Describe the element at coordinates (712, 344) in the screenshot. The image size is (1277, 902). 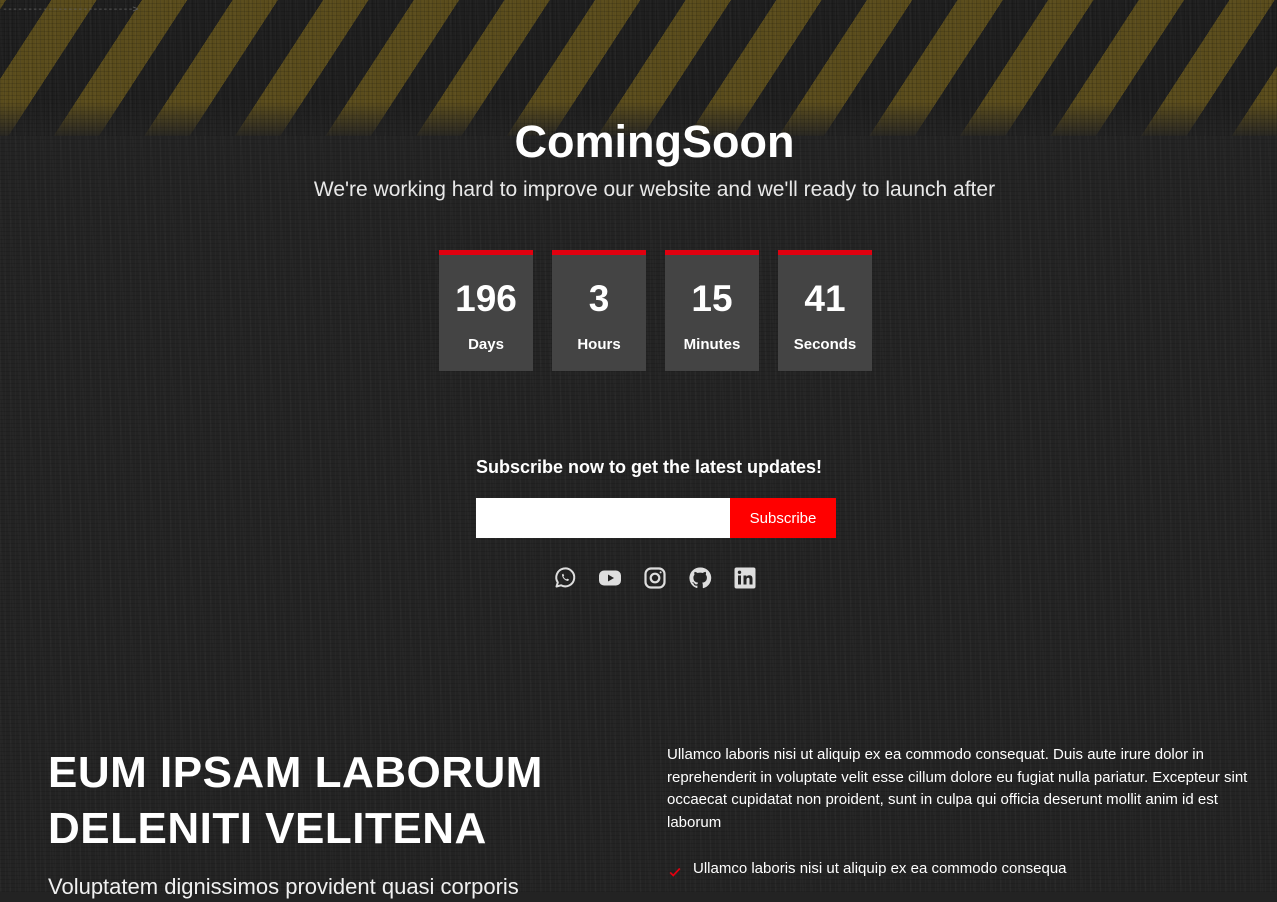
I see `countdown-minutes-label: Minutes` at that location.